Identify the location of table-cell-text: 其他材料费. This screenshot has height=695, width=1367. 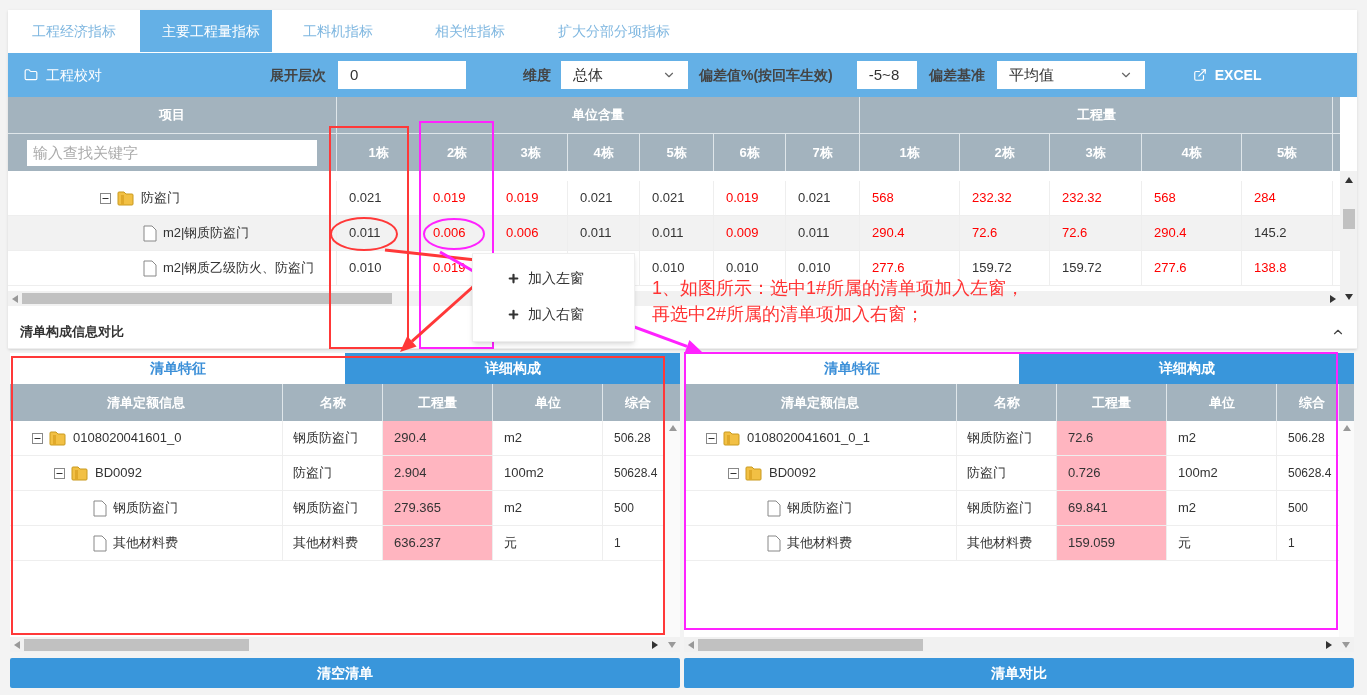
(325, 543).